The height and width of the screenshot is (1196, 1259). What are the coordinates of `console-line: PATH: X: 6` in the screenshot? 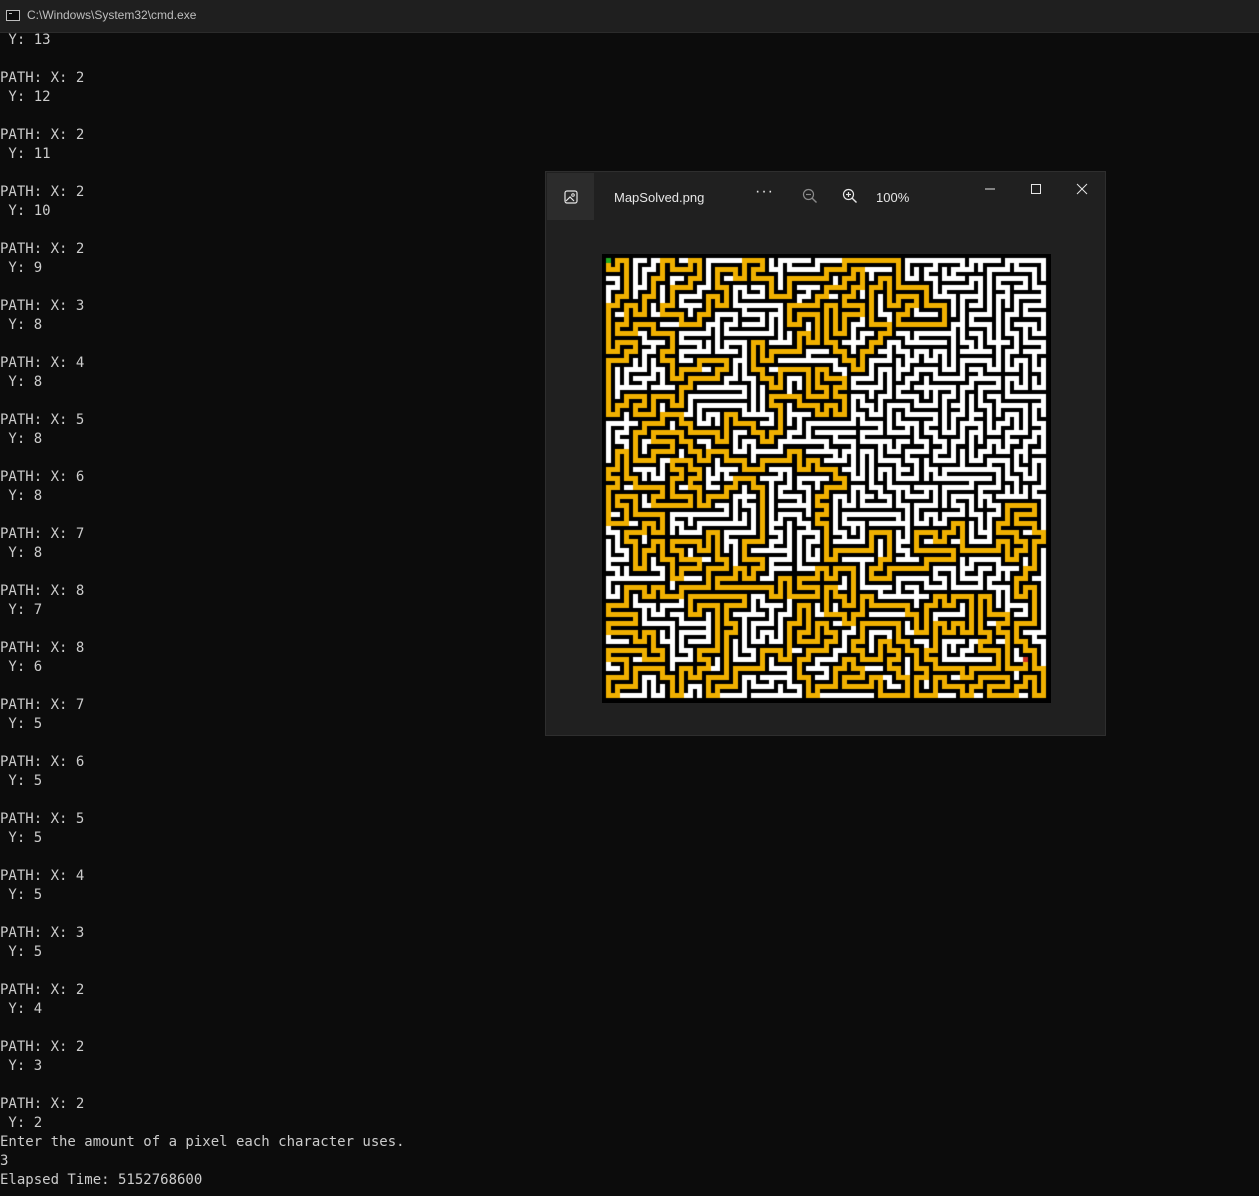 It's located at (42, 762).